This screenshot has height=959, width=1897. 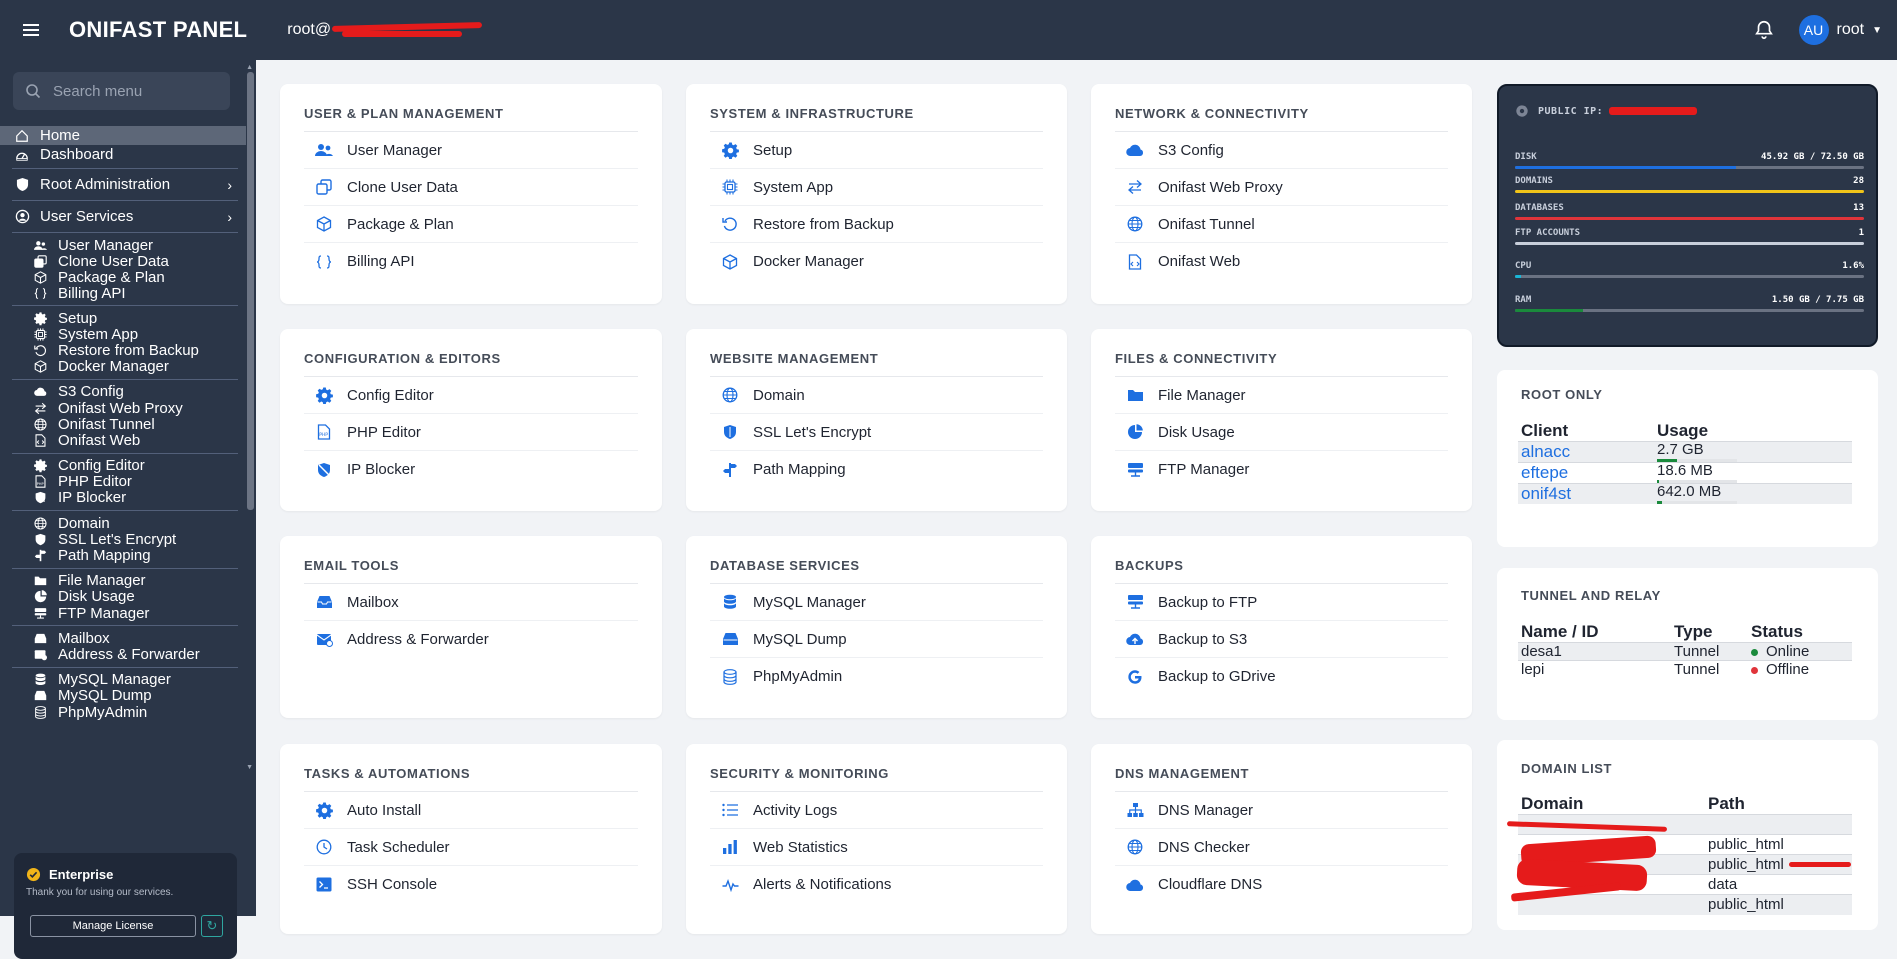 What do you see at coordinates (471, 432) in the screenshot?
I see `menu-item-php-editor: PHP PHP Editor` at bounding box center [471, 432].